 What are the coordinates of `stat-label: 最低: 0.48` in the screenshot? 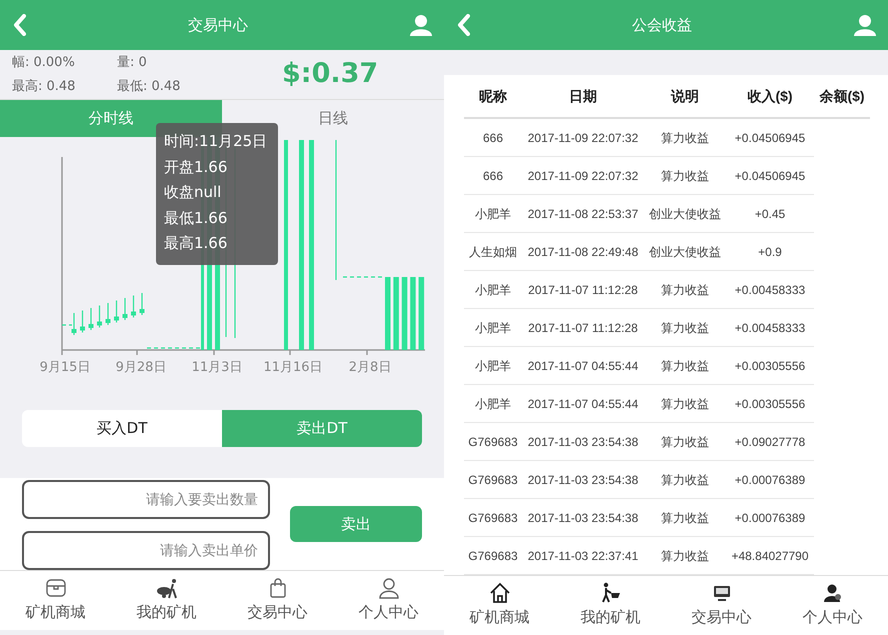 It's located at (149, 87).